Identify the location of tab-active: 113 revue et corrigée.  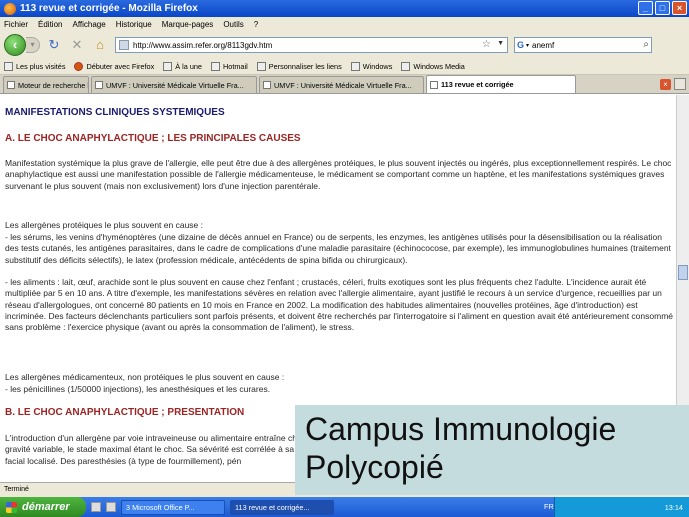
(501, 84).